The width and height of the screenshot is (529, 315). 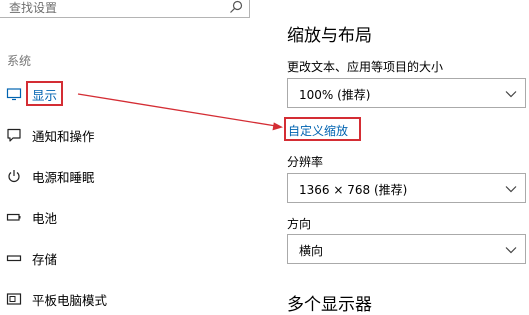 What do you see at coordinates (125, 299) in the screenshot?
I see `sidebar-item-tablet-mode: 平板电脑模式` at bounding box center [125, 299].